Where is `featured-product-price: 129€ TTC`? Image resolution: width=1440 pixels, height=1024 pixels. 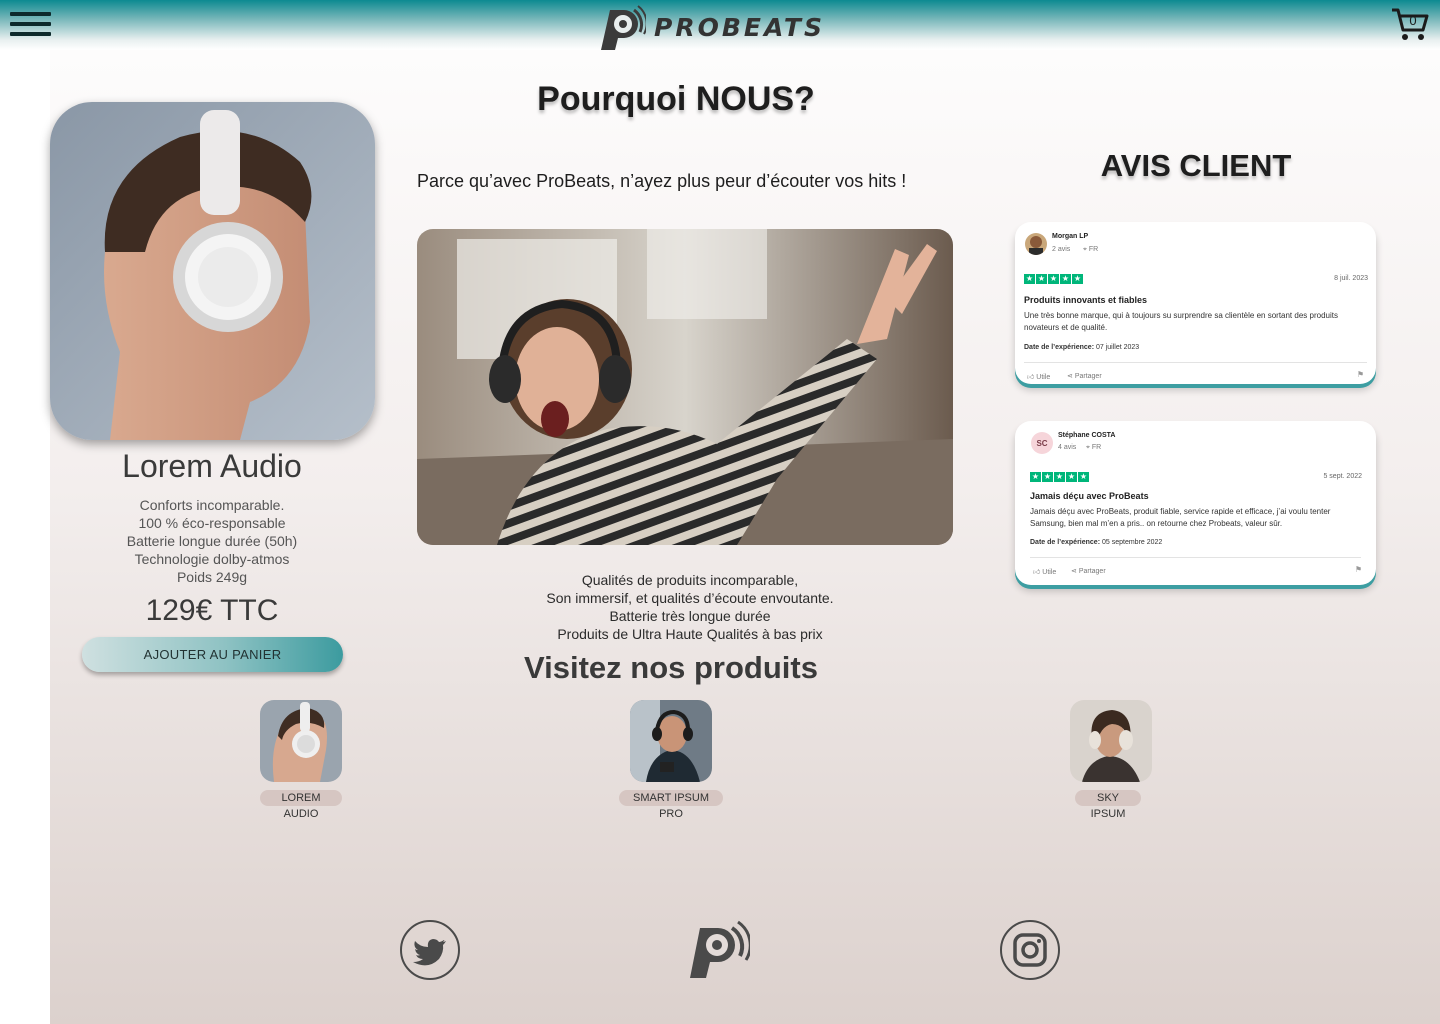 featured-product-price: 129€ TTC is located at coordinates (212, 610).